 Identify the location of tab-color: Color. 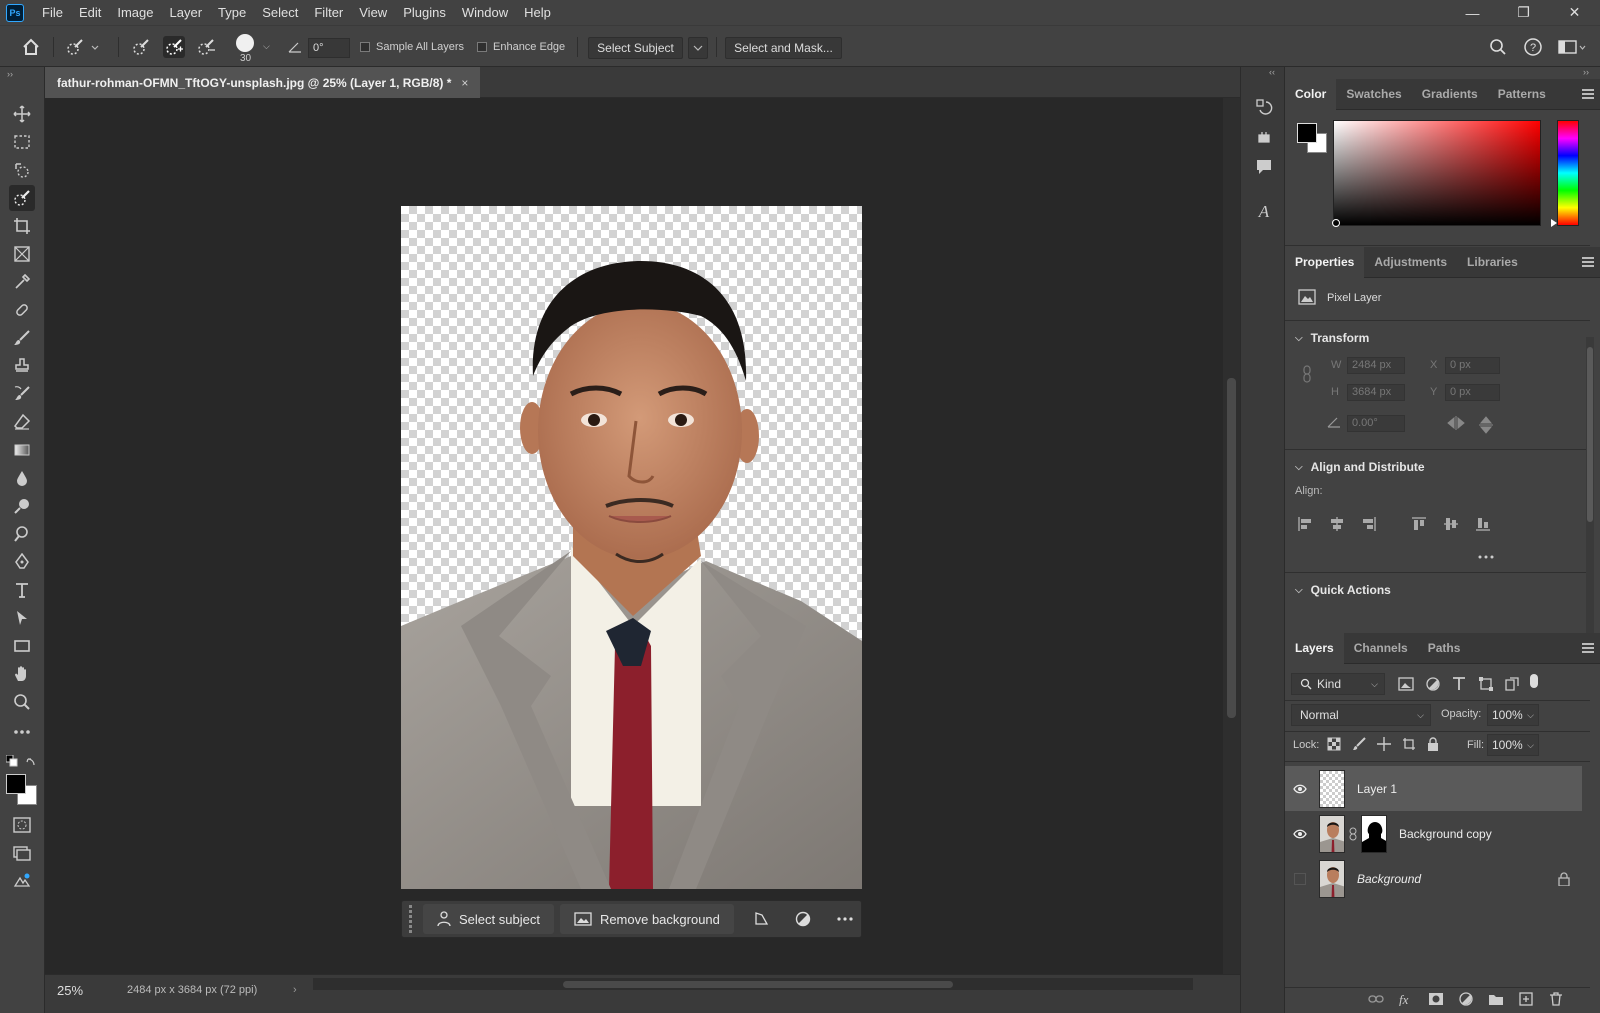
(1311, 94).